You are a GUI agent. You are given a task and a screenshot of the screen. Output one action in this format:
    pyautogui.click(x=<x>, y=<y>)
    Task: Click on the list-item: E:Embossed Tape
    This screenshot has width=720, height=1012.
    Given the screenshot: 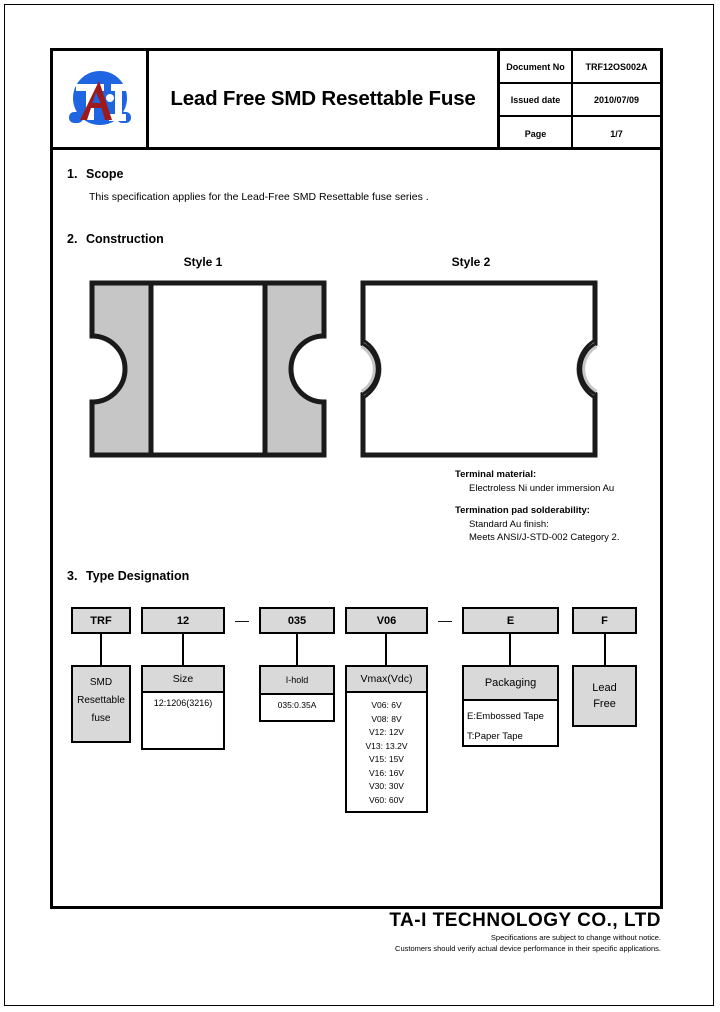 What is the action you would take?
    pyautogui.click(x=505, y=716)
    